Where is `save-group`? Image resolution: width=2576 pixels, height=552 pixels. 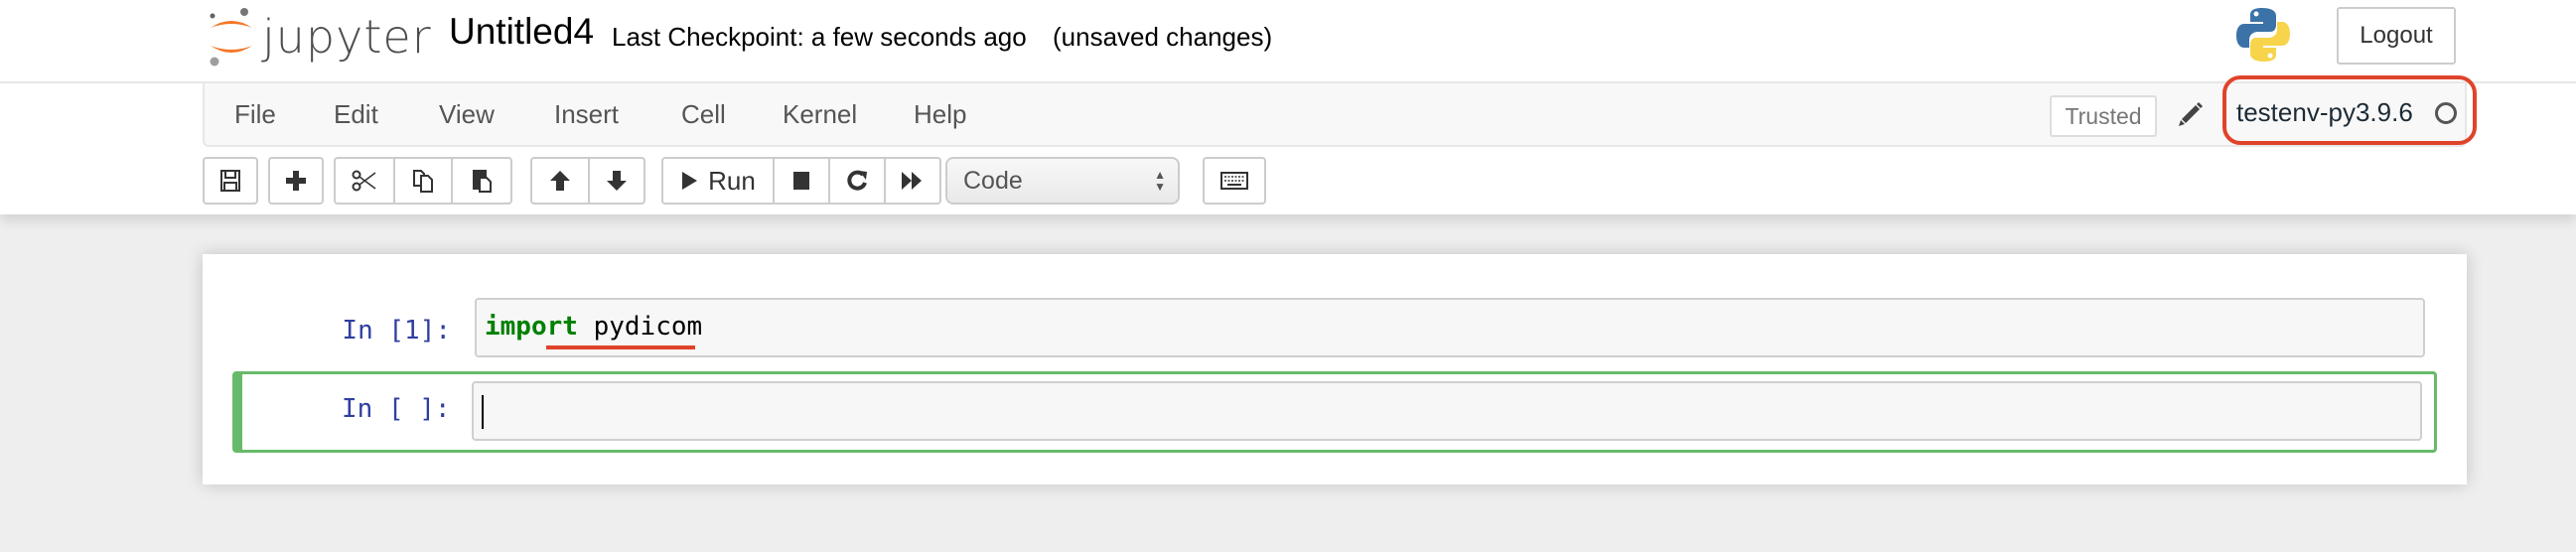 save-group is located at coordinates (231, 181).